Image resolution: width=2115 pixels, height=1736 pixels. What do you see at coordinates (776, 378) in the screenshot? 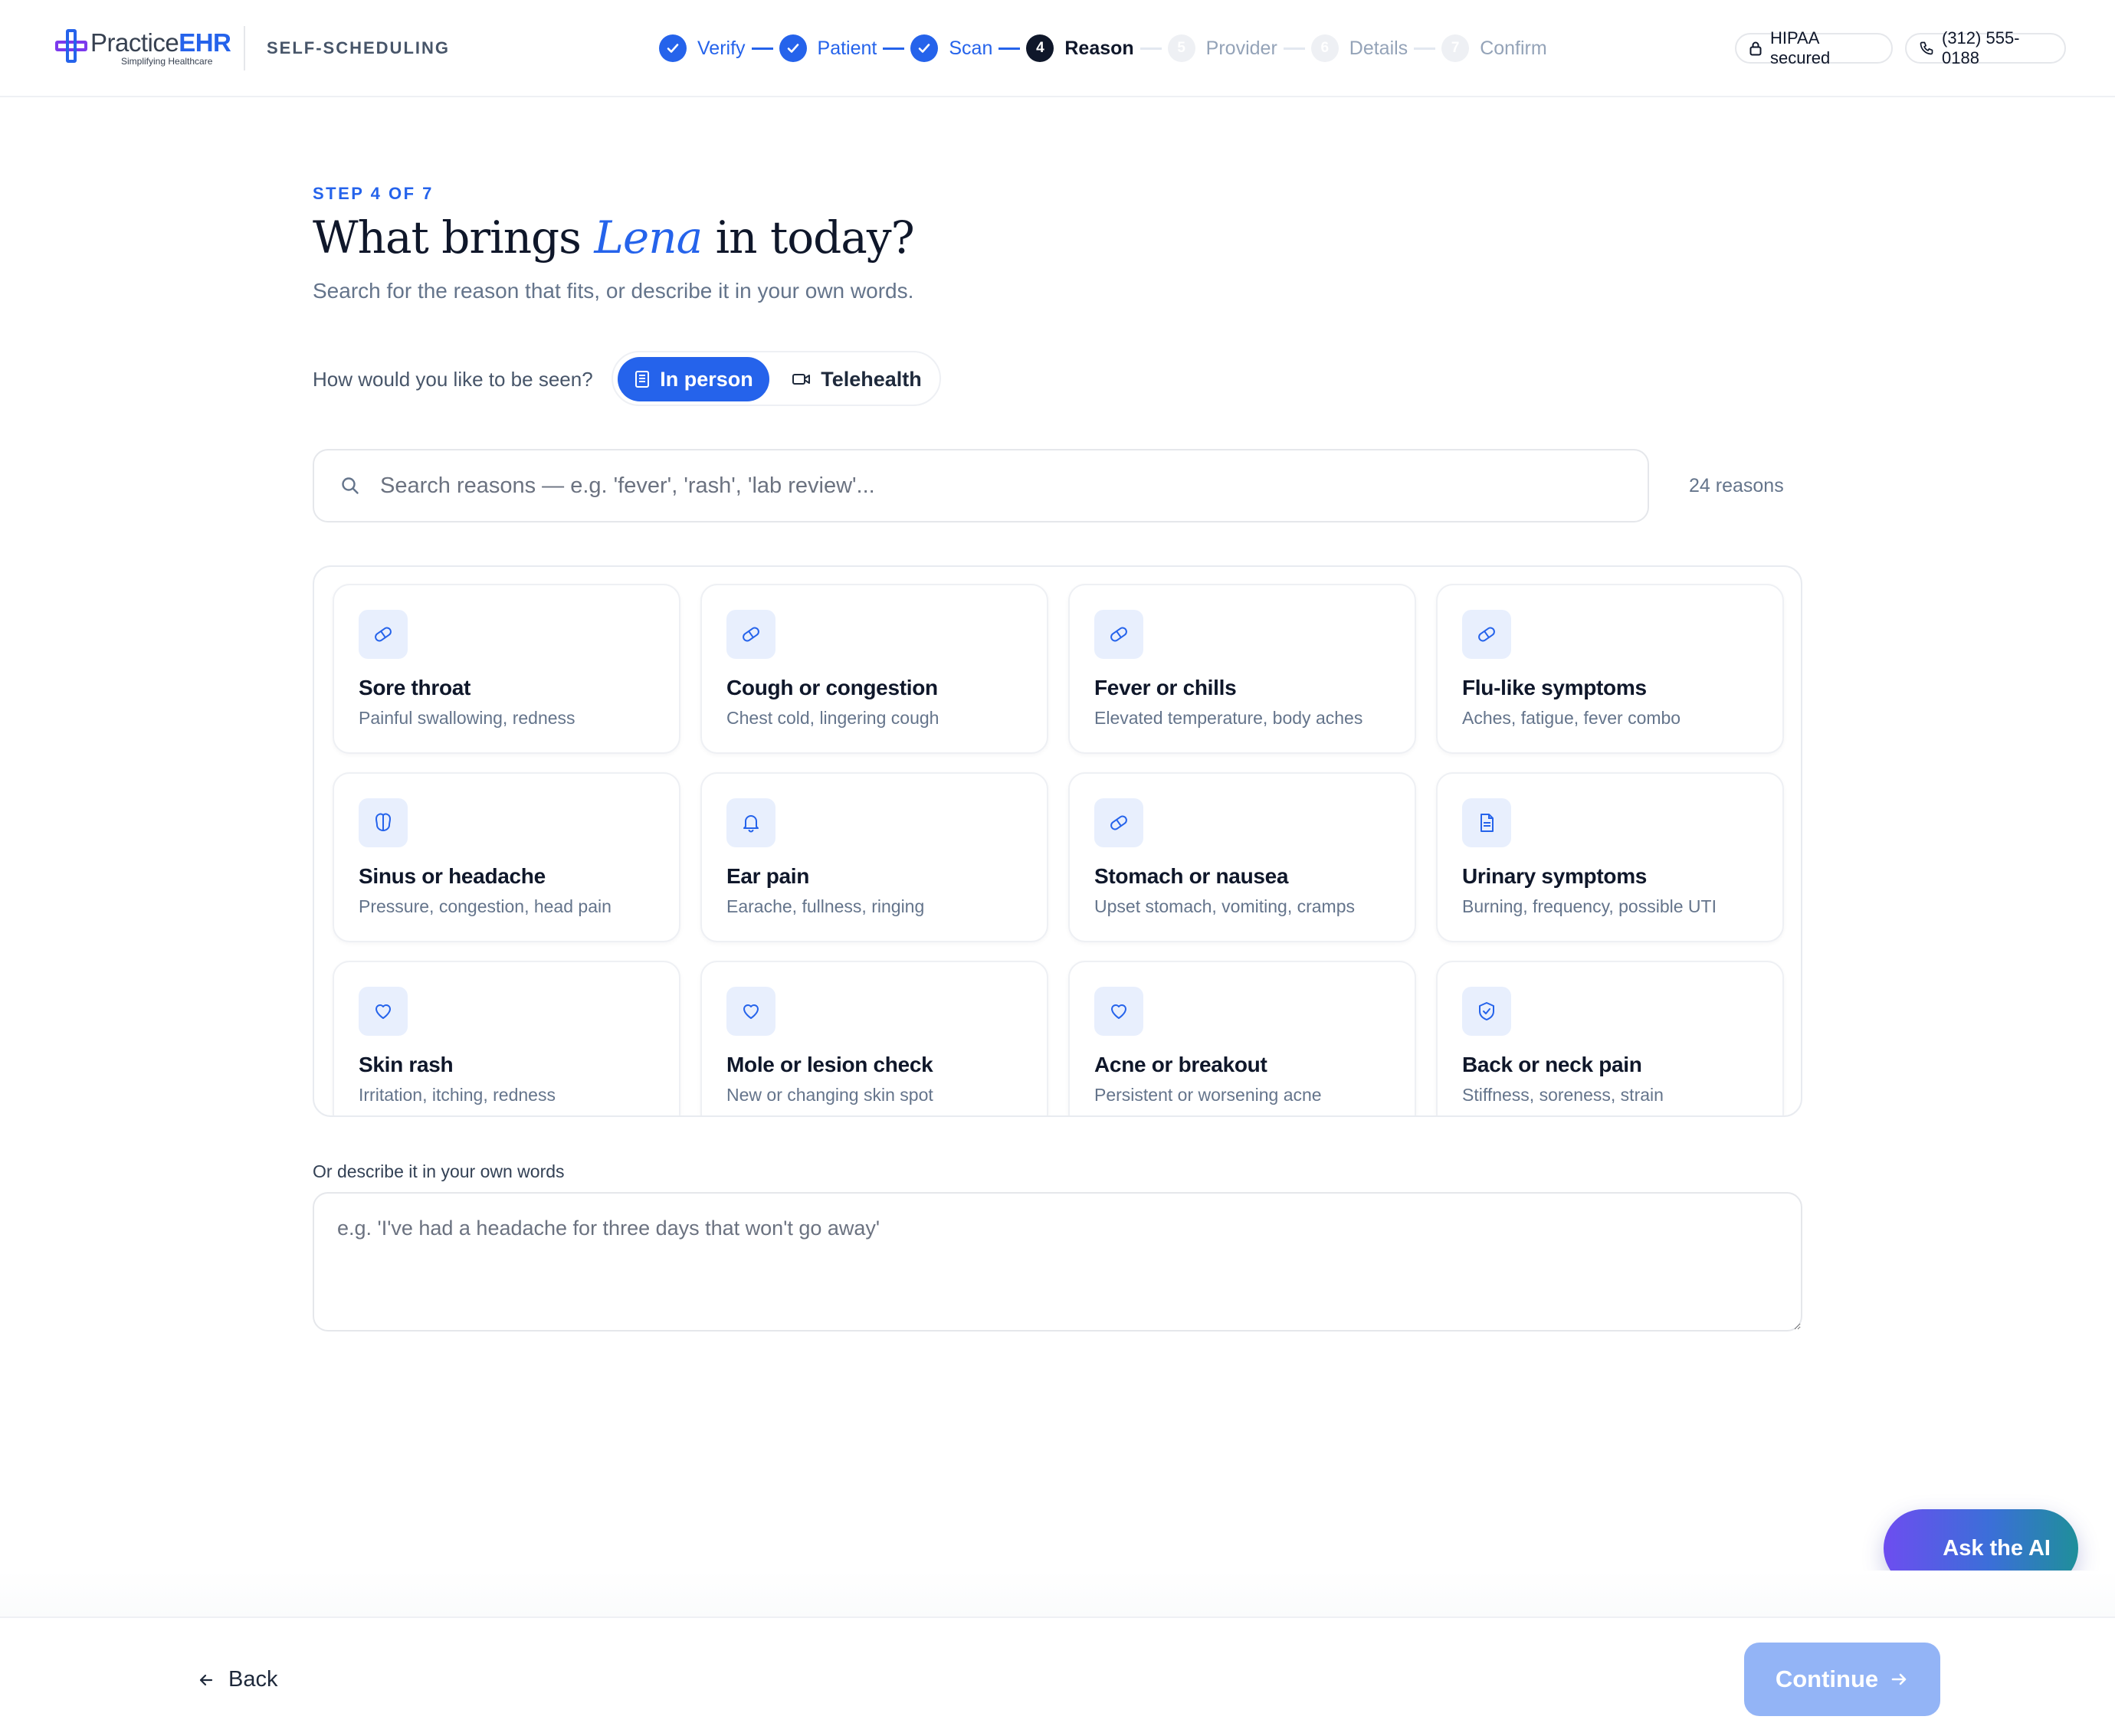
I see `visit-type-toggle: In person Telehealth` at bounding box center [776, 378].